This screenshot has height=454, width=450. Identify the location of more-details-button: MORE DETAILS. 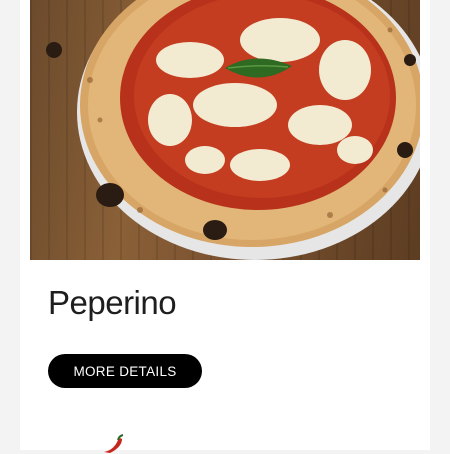
(125, 371).